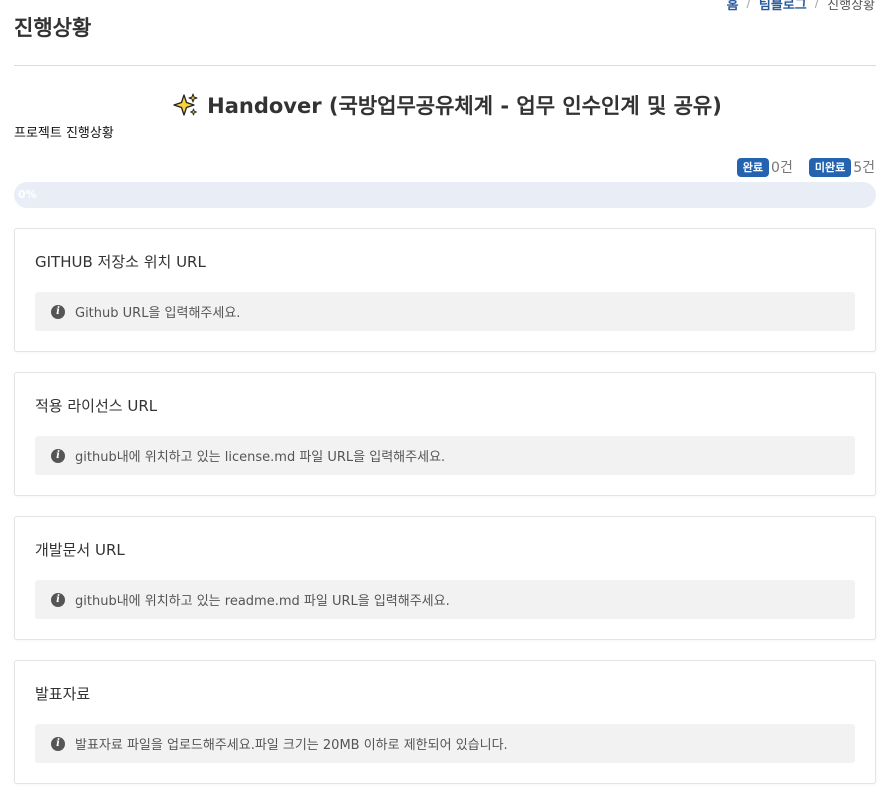 This screenshot has height=798, width=895. What do you see at coordinates (63, 694) in the screenshot?
I see `card-title: 발표자료` at bounding box center [63, 694].